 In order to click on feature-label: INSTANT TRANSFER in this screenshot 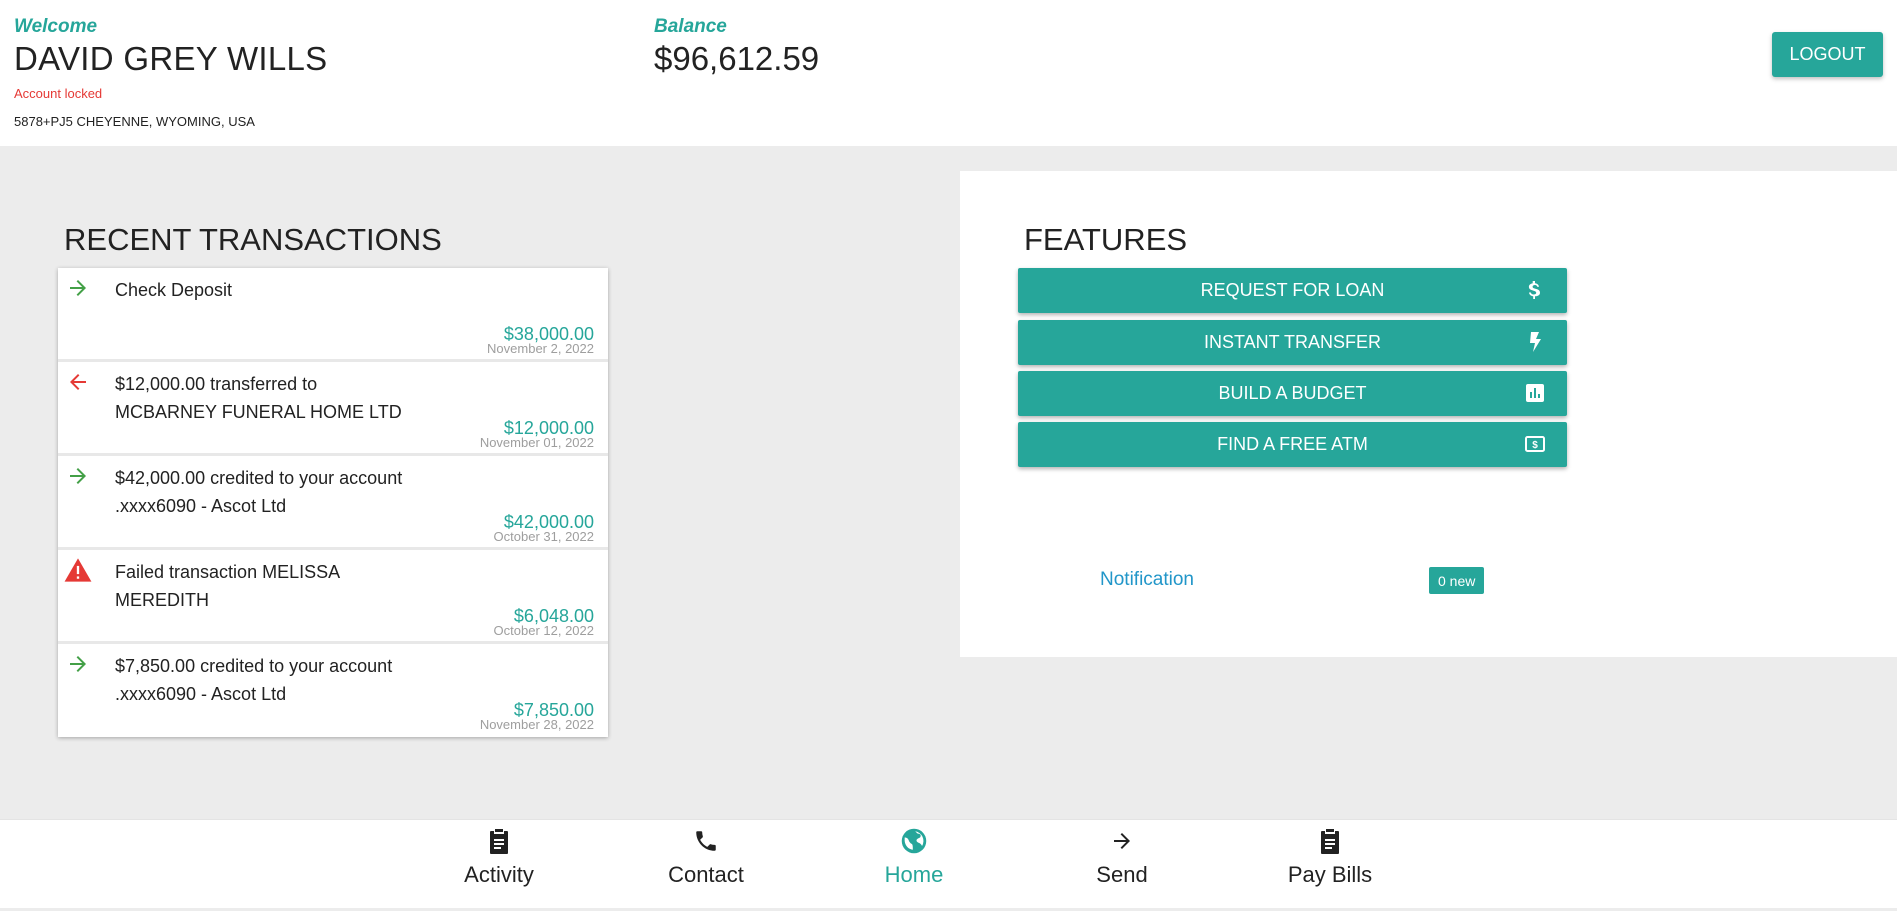, I will do `click(1292, 342)`.